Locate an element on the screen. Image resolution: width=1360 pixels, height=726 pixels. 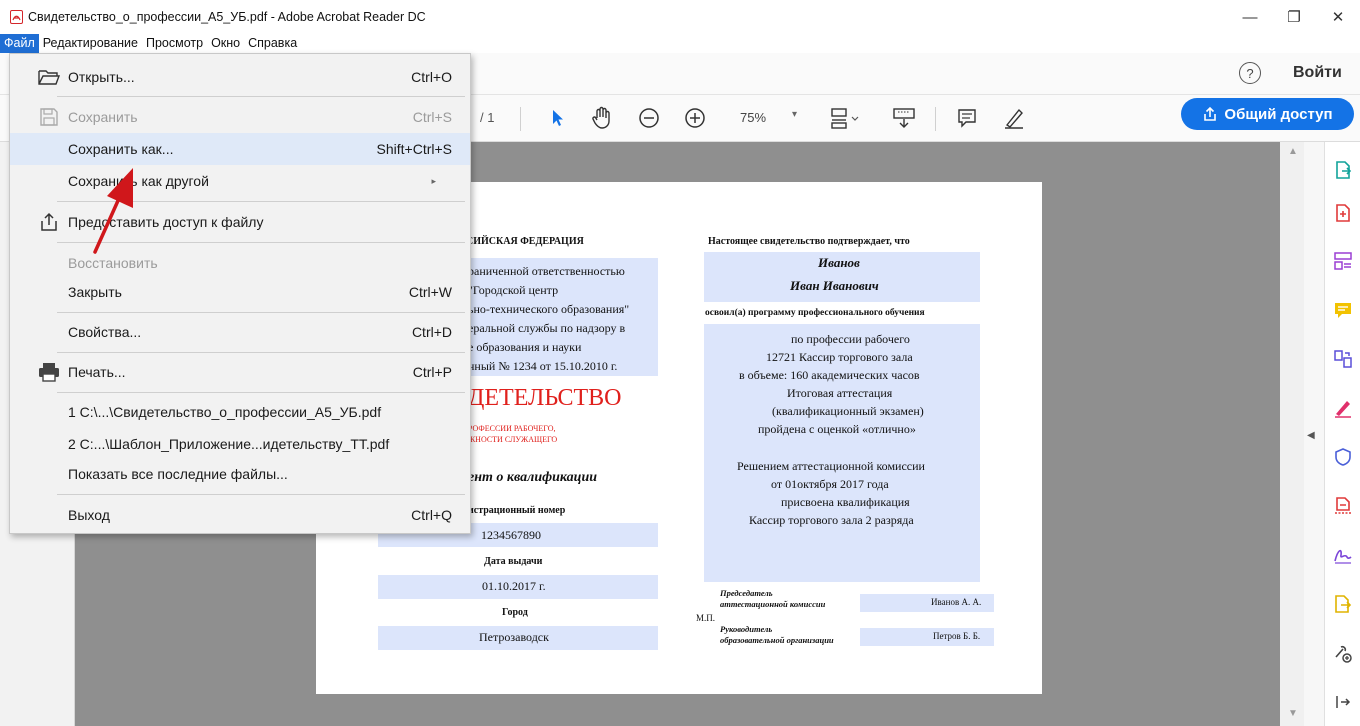
program-line: Решением аттестационной комиссии is located at coordinates (831, 466).